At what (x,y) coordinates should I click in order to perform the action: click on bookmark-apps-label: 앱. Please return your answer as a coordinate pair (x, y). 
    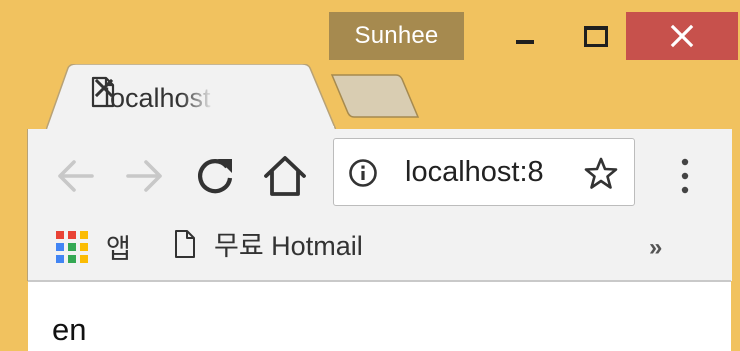
    Looking at the image, I should click on (118, 249).